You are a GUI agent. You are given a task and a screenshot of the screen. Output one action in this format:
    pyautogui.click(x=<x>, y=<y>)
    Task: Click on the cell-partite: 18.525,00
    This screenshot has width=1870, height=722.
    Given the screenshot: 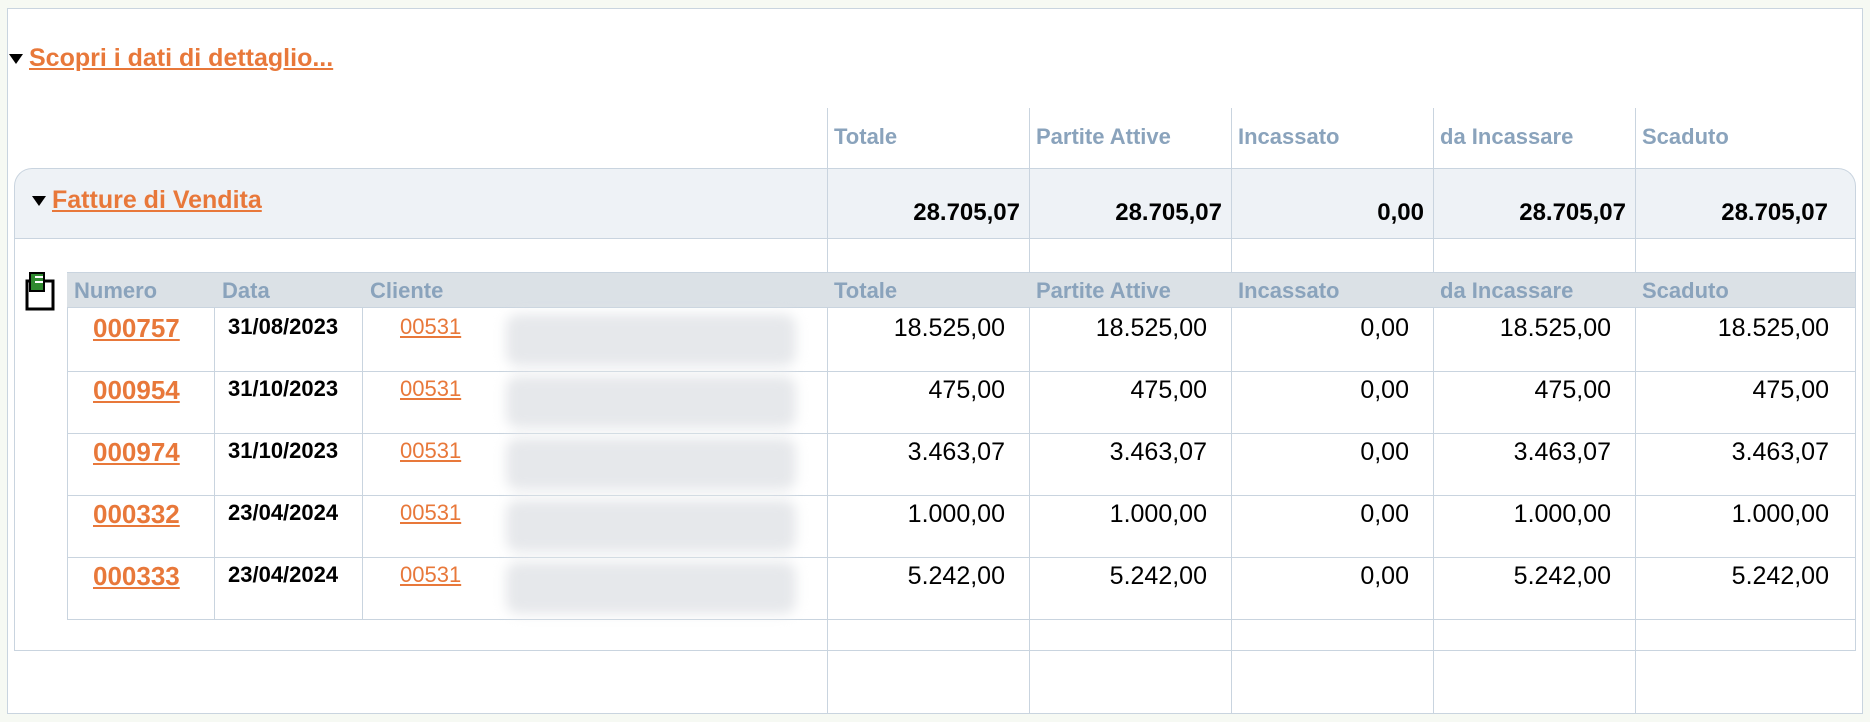 What is the action you would take?
    pyautogui.click(x=1151, y=328)
    